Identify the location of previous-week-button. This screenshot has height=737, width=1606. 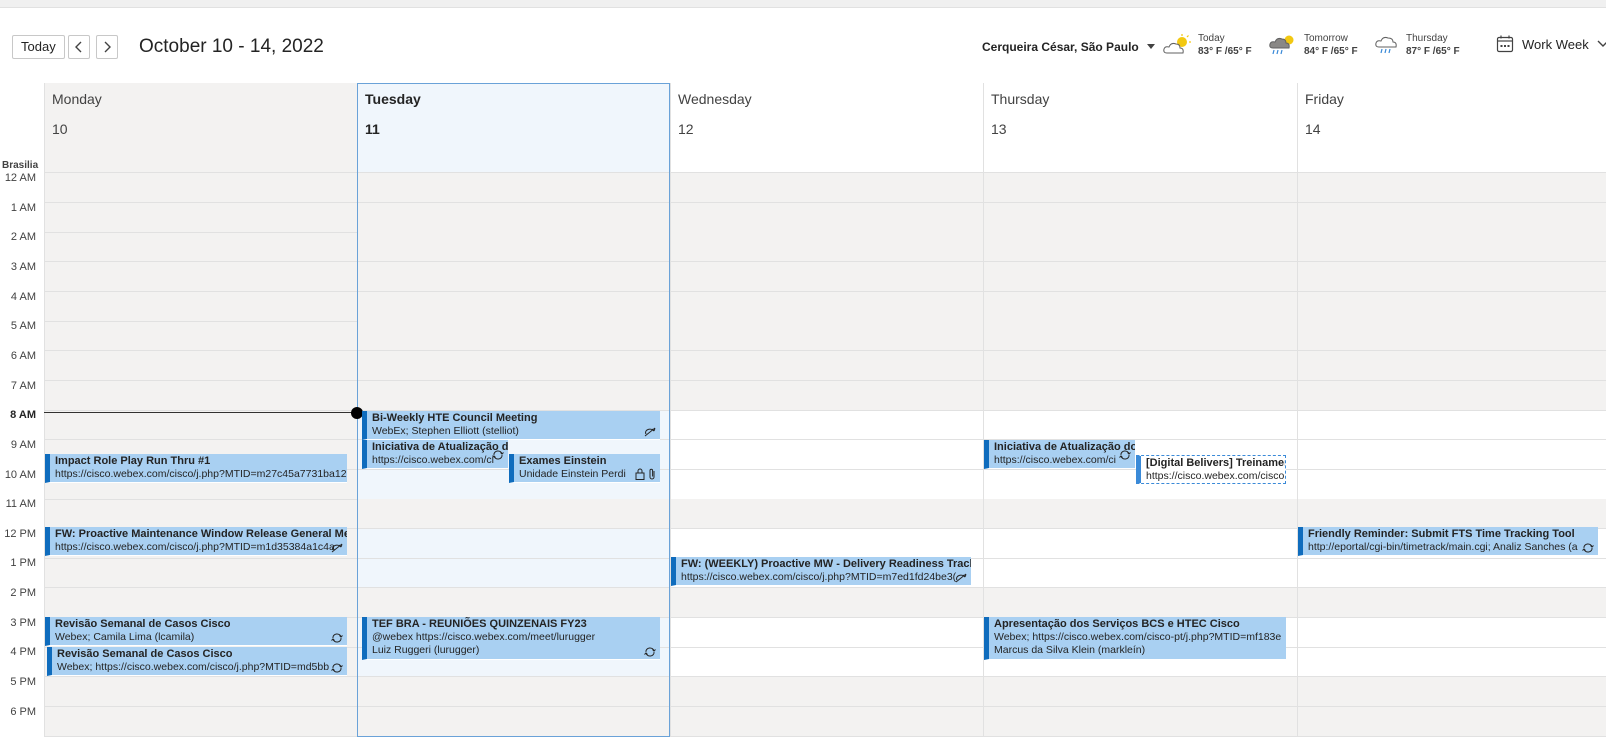
(79, 47).